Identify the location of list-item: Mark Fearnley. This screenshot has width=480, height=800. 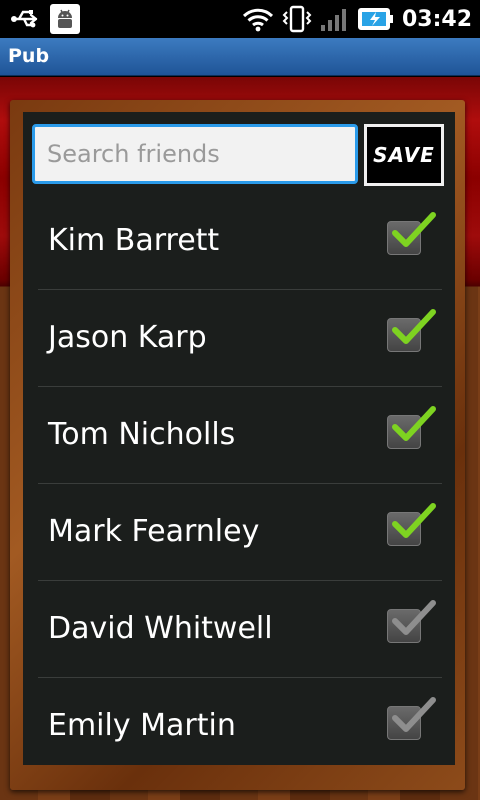
(240, 532).